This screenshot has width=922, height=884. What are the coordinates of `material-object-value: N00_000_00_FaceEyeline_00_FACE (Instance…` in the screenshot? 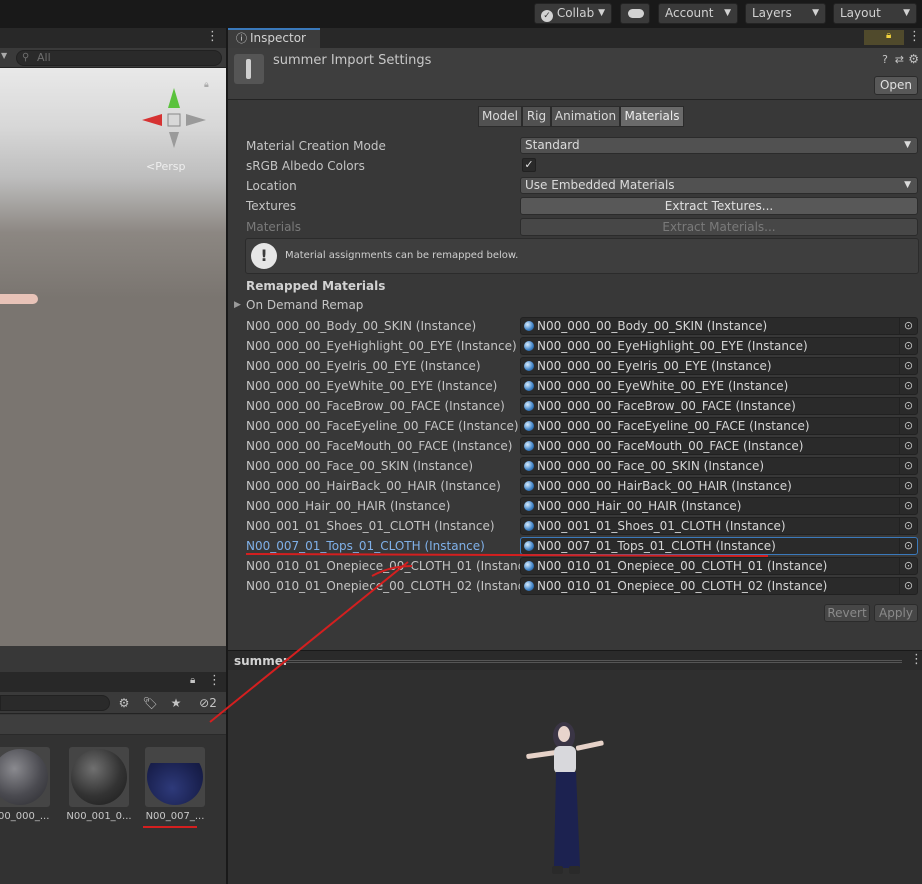 It's located at (673, 426).